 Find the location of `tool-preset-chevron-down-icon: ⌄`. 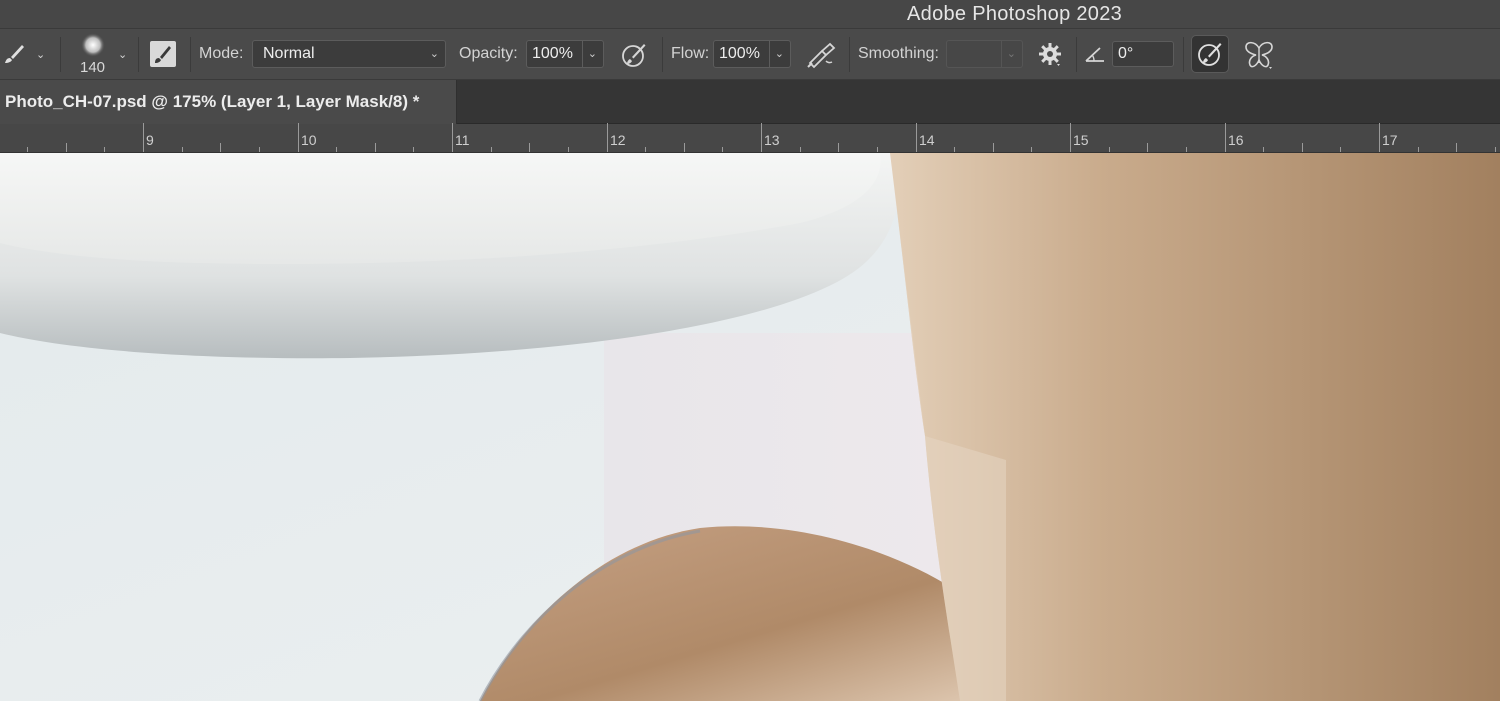

tool-preset-chevron-down-icon: ⌄ is located at coordinates (40, 54).